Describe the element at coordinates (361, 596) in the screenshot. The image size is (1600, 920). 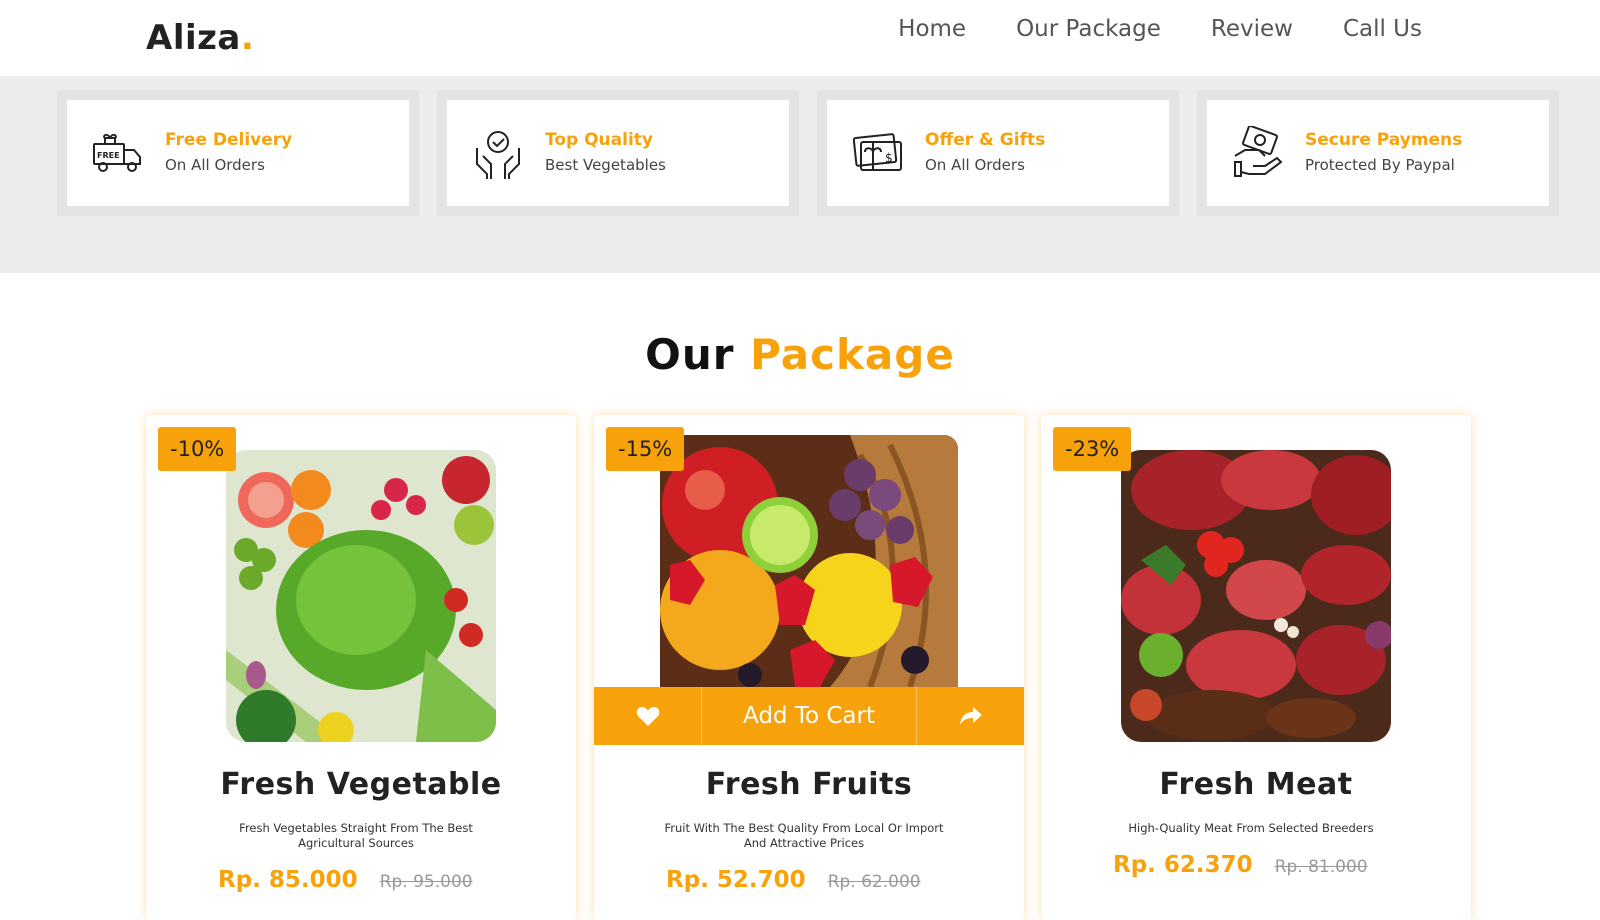
I see `vegetable-image` at that location.